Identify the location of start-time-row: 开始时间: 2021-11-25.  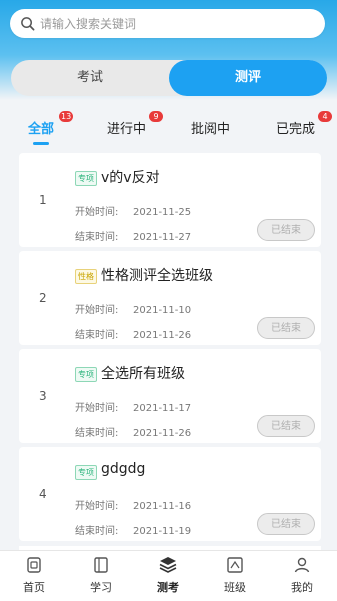
(133, 210).